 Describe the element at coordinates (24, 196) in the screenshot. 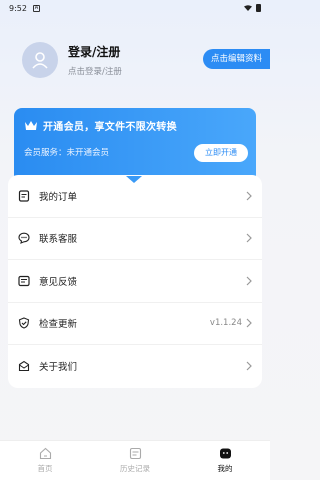

I see `order-icon` at that location.